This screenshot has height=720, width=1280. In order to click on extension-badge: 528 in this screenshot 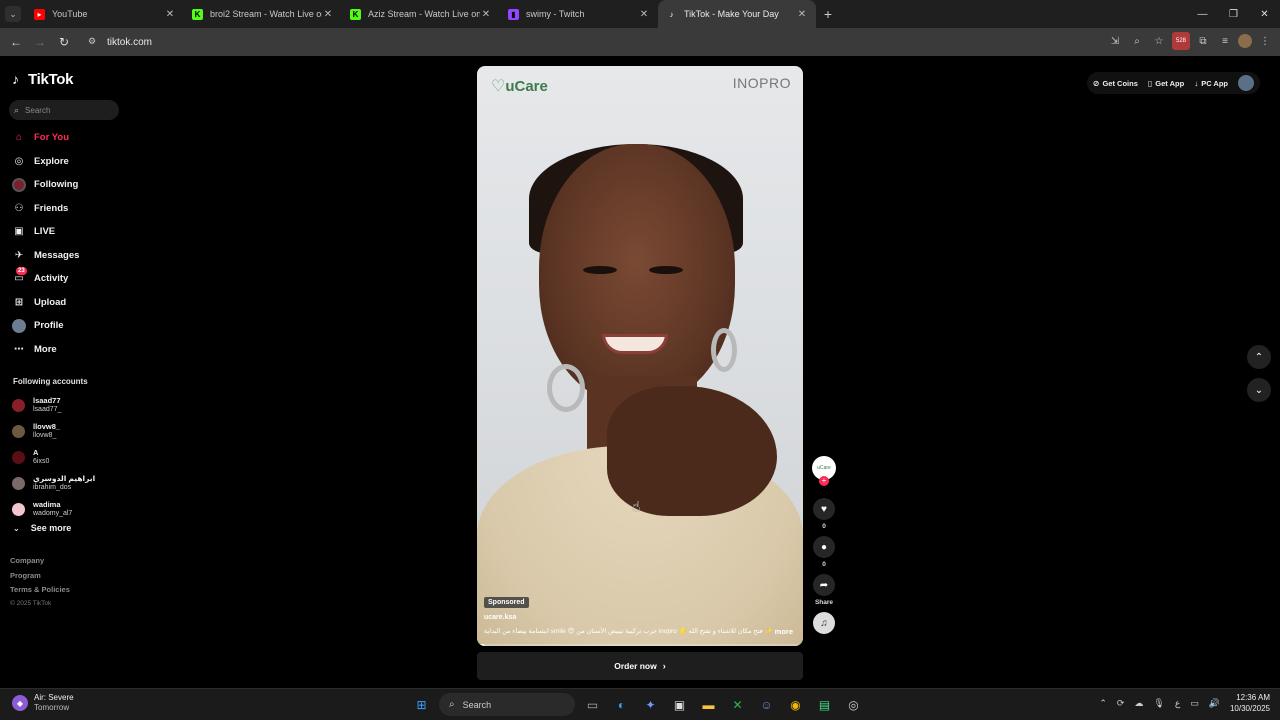, I will do `click(1181, 41)`.